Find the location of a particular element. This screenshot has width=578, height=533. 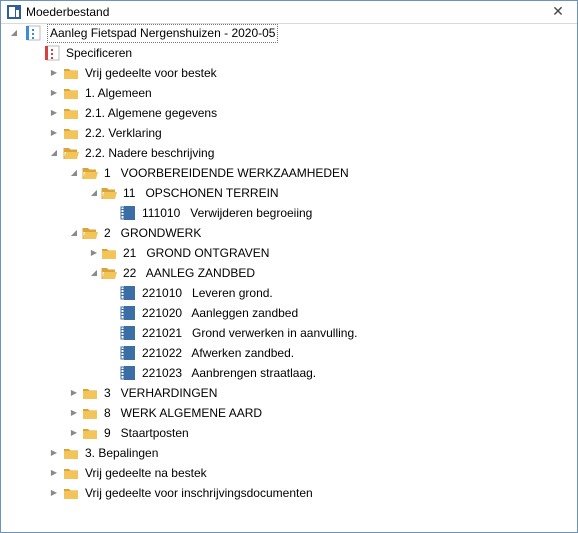

tree-node-221023-aanbrengen-straatlaag: 221023 Aanbrengen straatlaag. is located at coordinates (289, 373).